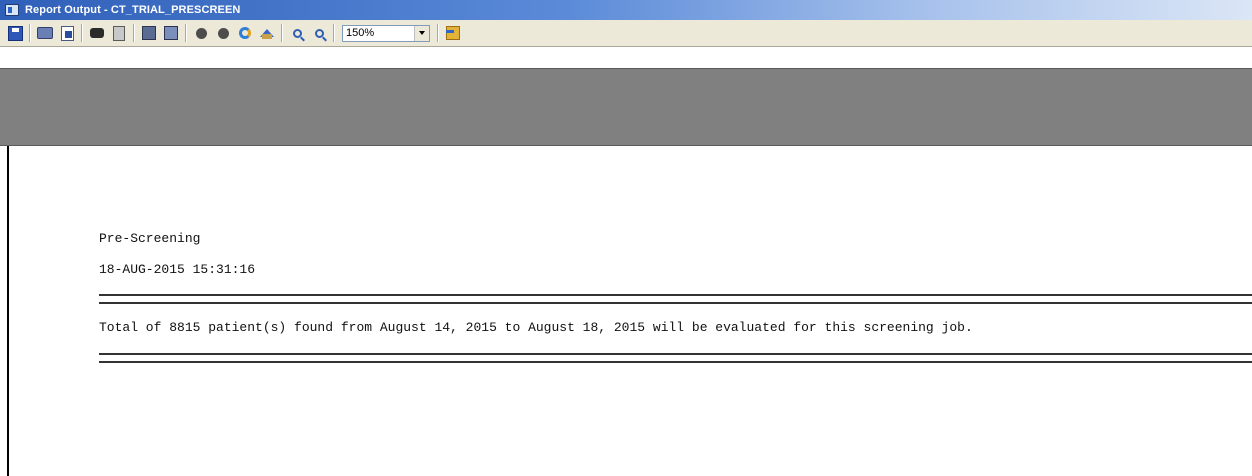  What do you see at coordinates (626, 10) in the screenshot?
I see `title-bar: Report Output - CT_TRIAL_PRESCREEN` at bounding box center [626, 10].